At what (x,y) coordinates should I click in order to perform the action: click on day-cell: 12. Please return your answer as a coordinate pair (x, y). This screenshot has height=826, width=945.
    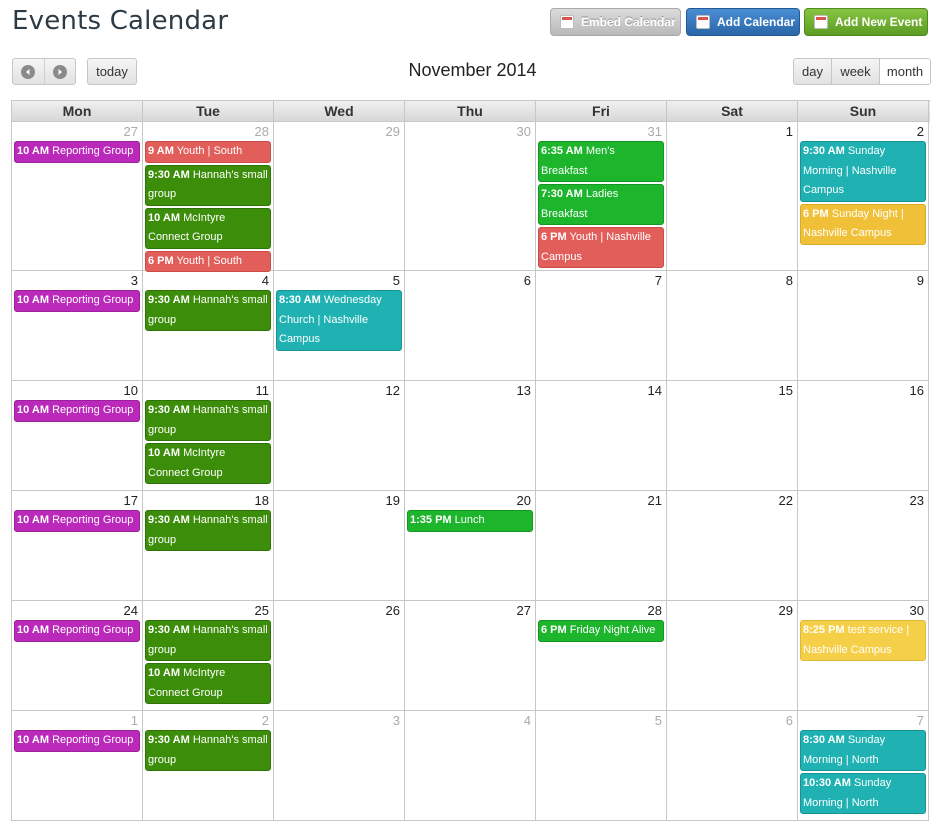
    Looking at the image, I should click on (339, 436).